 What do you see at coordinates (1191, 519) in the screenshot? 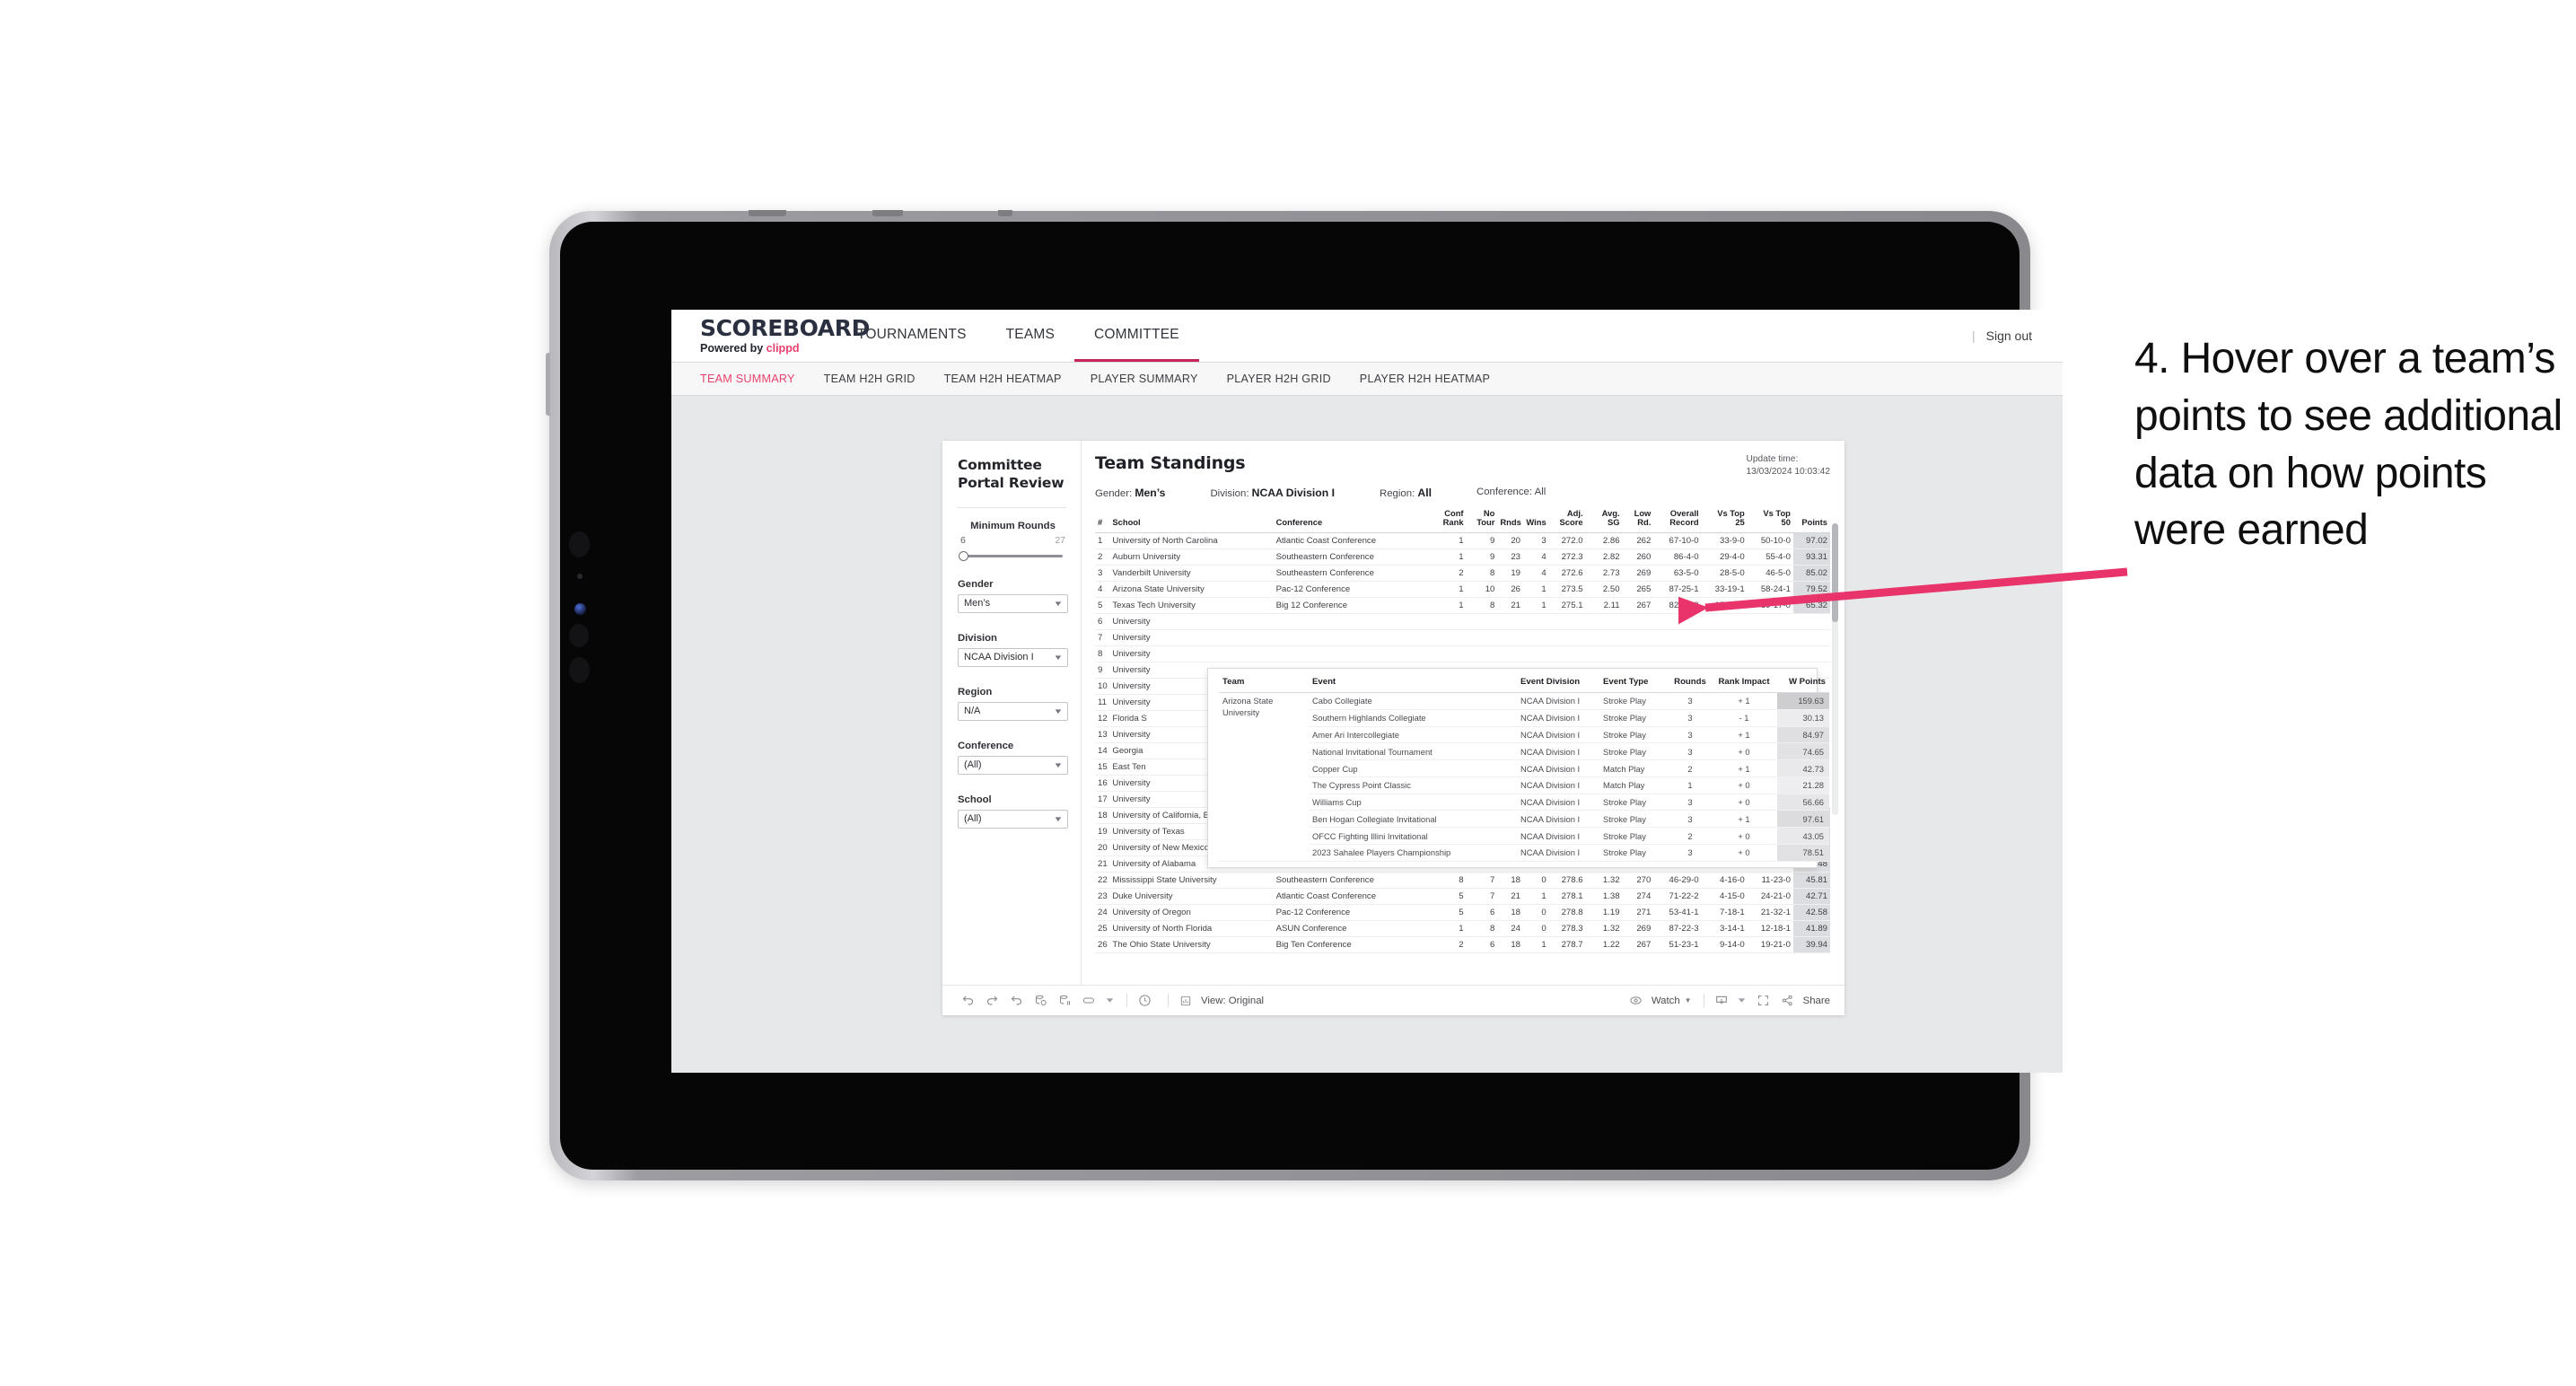
I see `col-school: School` at bounding box center [1191, 519].